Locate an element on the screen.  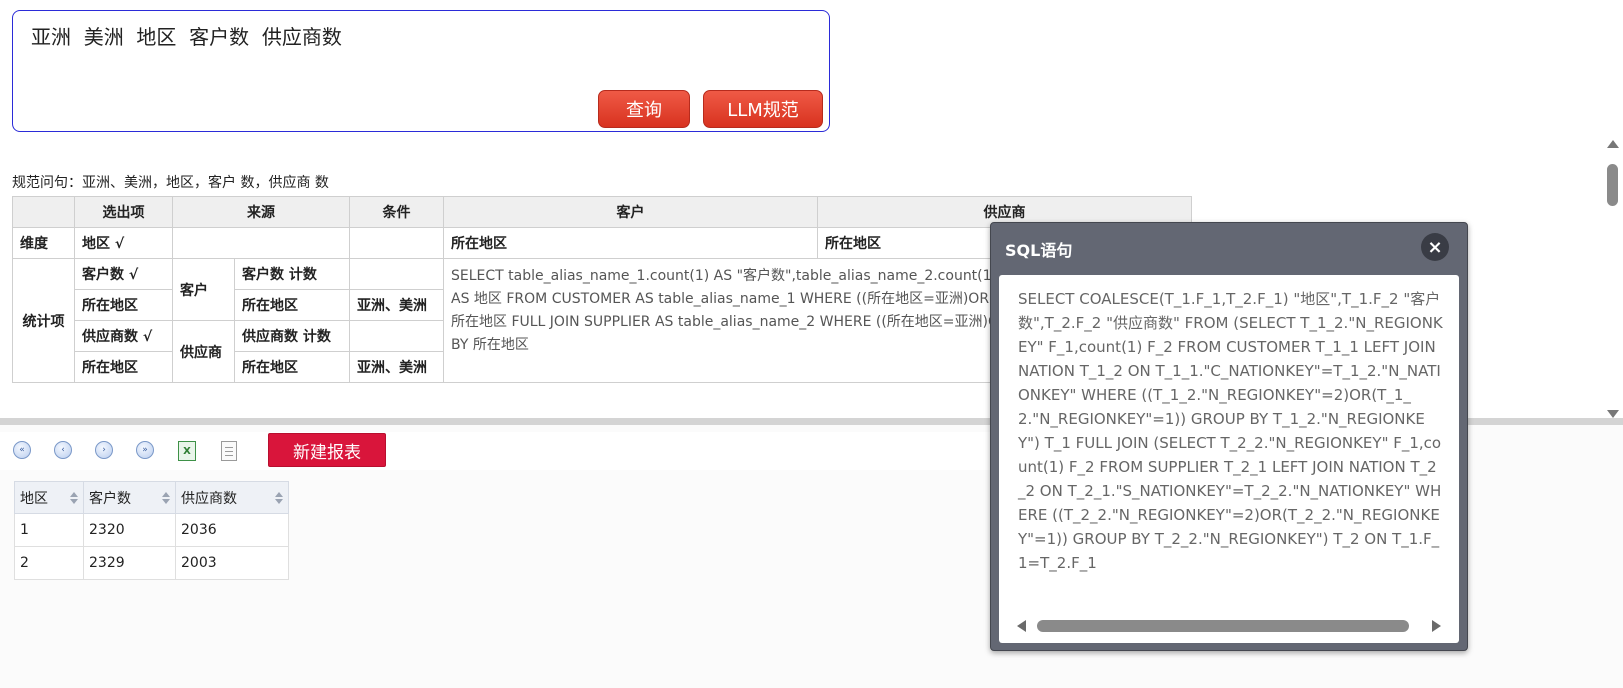
results-header-row: 地区 客户数 供应商数 is located at coordinates (151, 497).